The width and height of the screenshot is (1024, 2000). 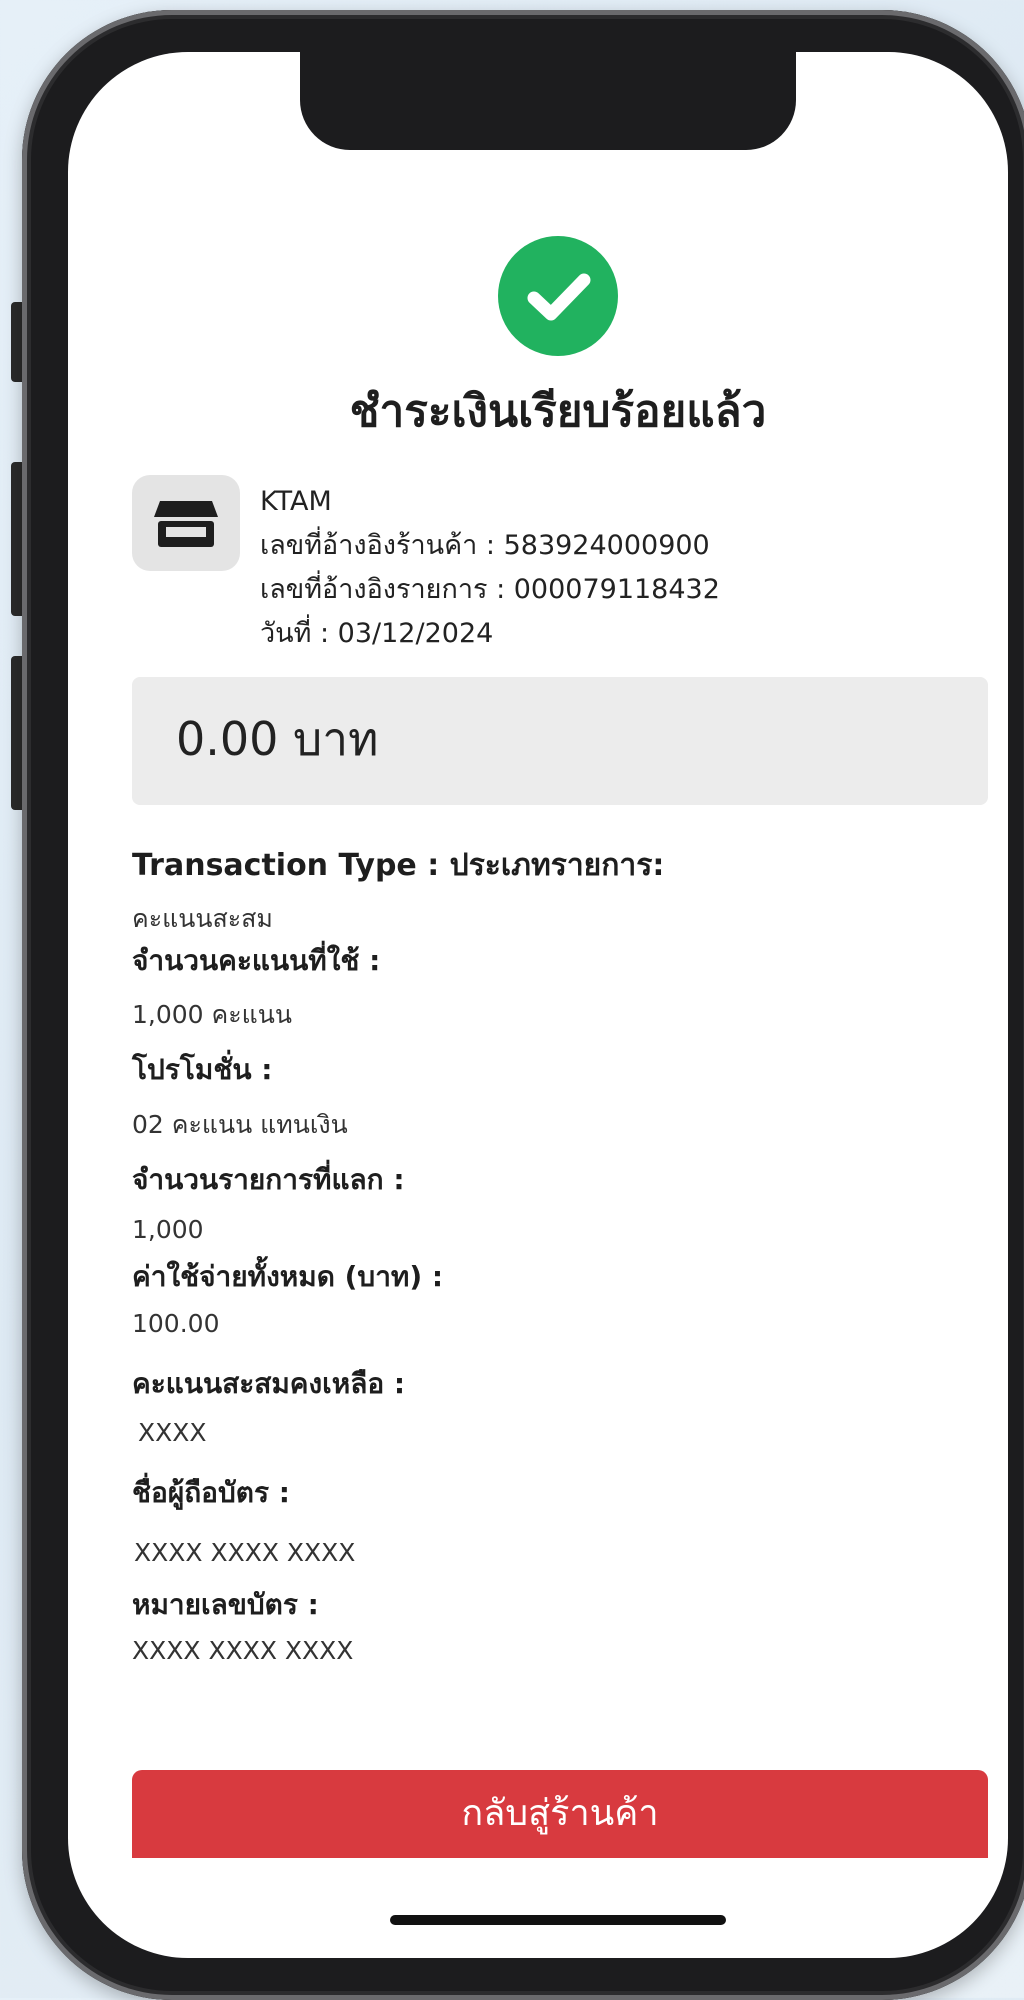 I want to click on redeemed-count-label: จำนวนรายการที่แลก :, so click(x=268, y=1179).